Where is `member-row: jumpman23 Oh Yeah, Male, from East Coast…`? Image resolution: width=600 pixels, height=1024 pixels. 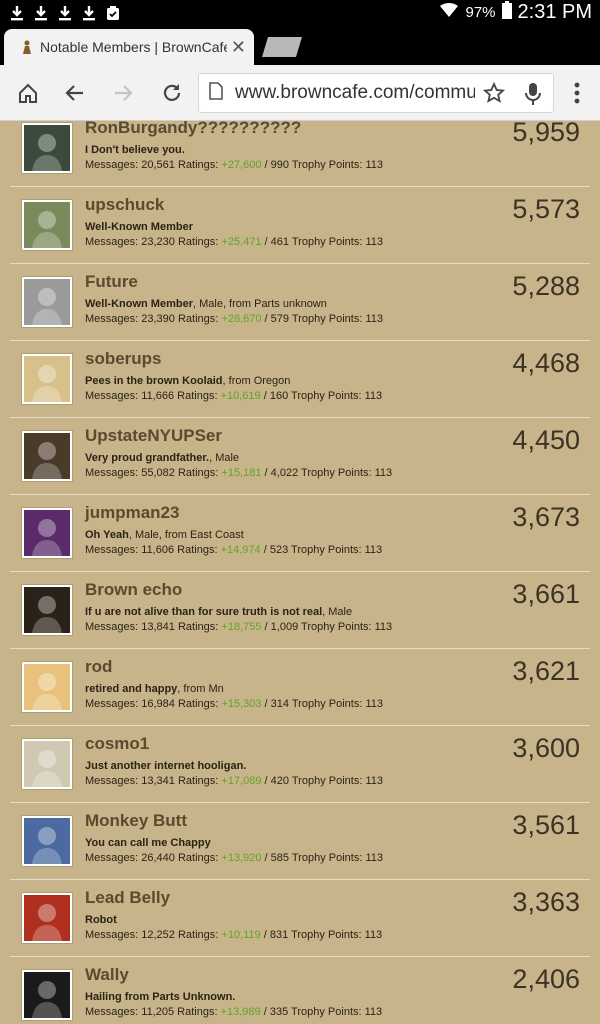
member-row: jumpman23 Oh Yeah, Male, from East Coast… is located at coordinates (300, 533).